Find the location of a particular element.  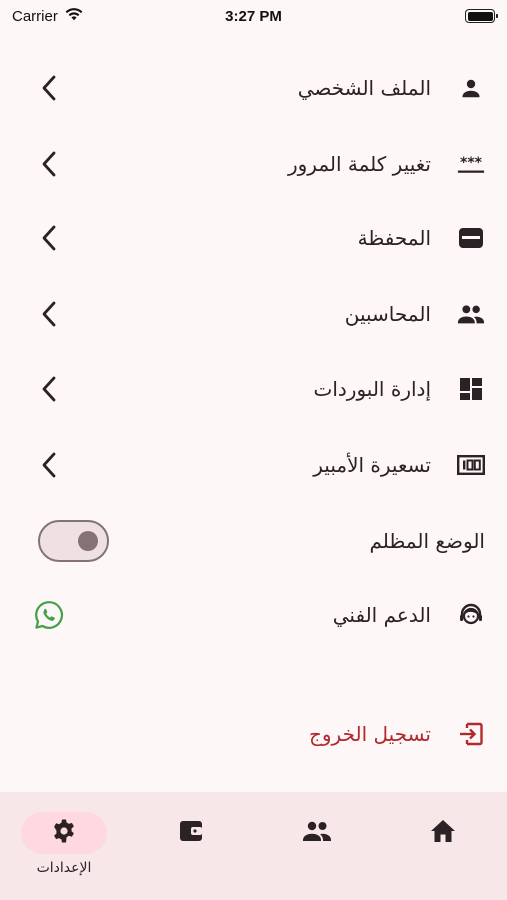

menu-label-dark-mode: الوضع المظلم is located at coordinates (427, 541).